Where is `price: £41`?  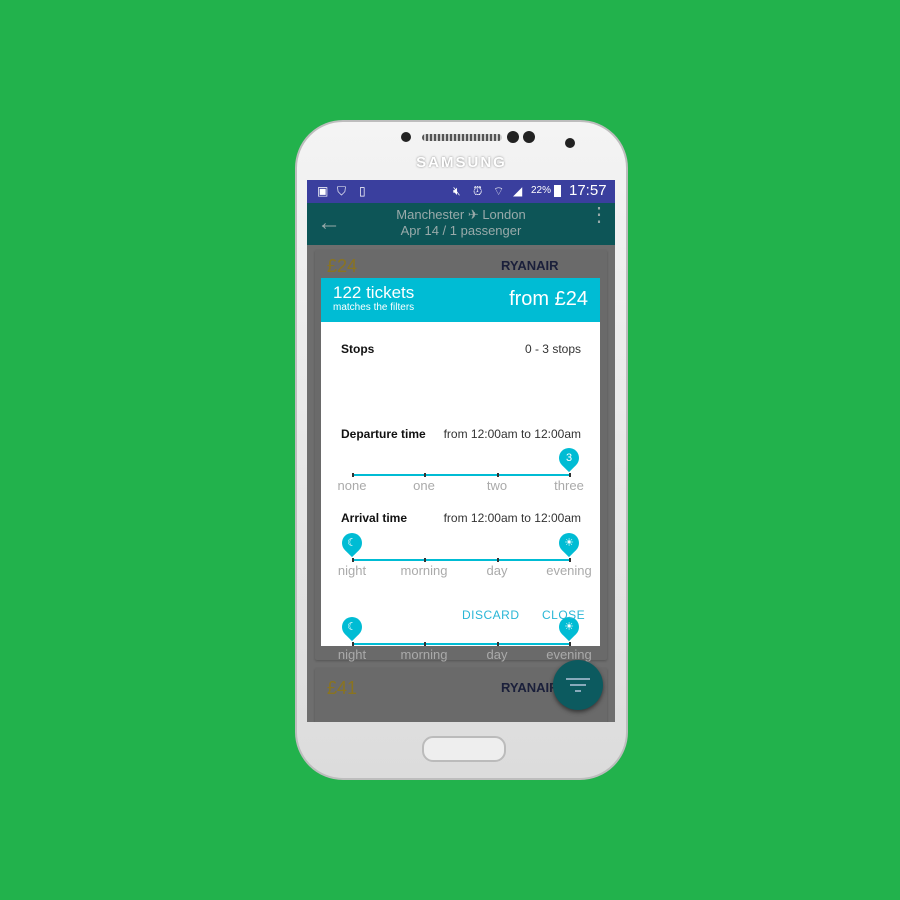 price: £41 is located at coordinates (342, 688).